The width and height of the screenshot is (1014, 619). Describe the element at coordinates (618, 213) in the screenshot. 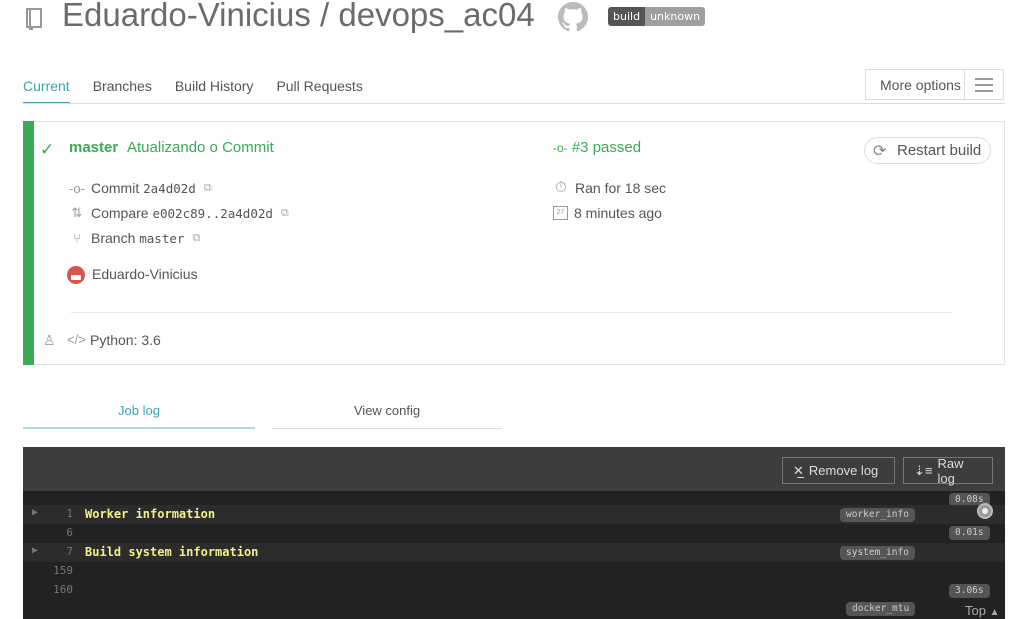

I see `finished-text: 8 minutes ago` at that location.